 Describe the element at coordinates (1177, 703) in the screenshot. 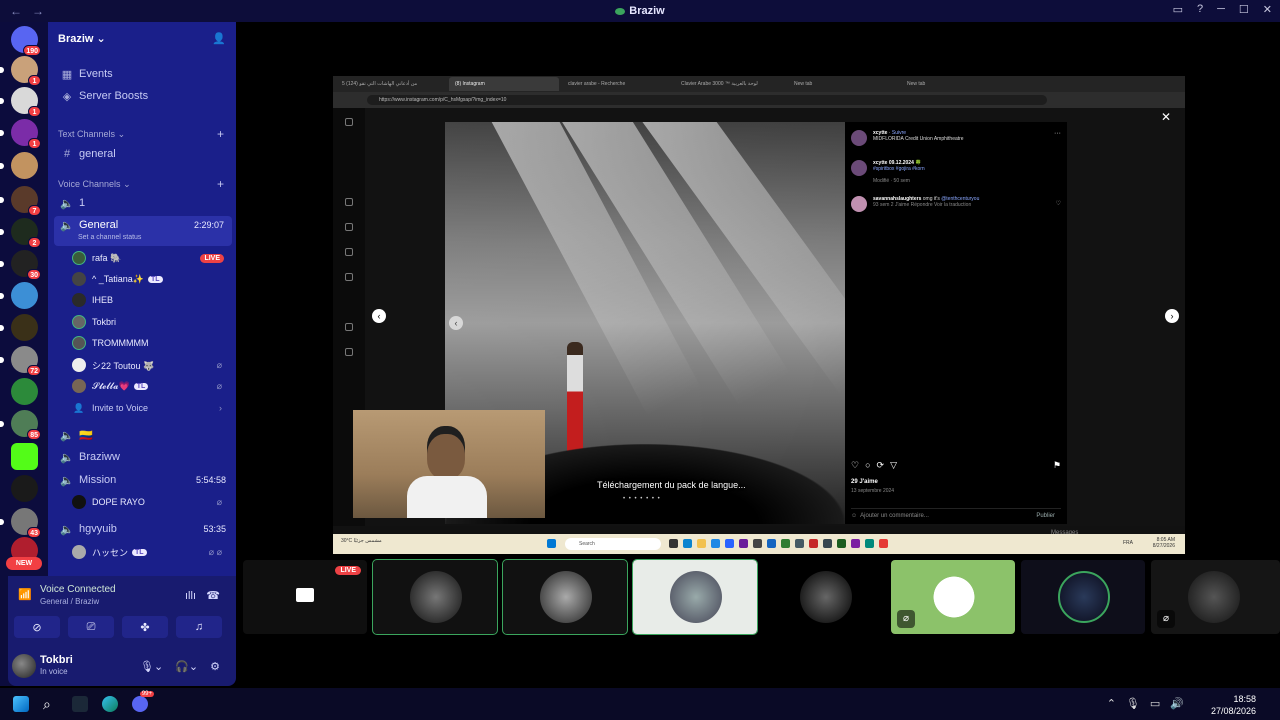

I see `volume-icon: 🔊` at that location.